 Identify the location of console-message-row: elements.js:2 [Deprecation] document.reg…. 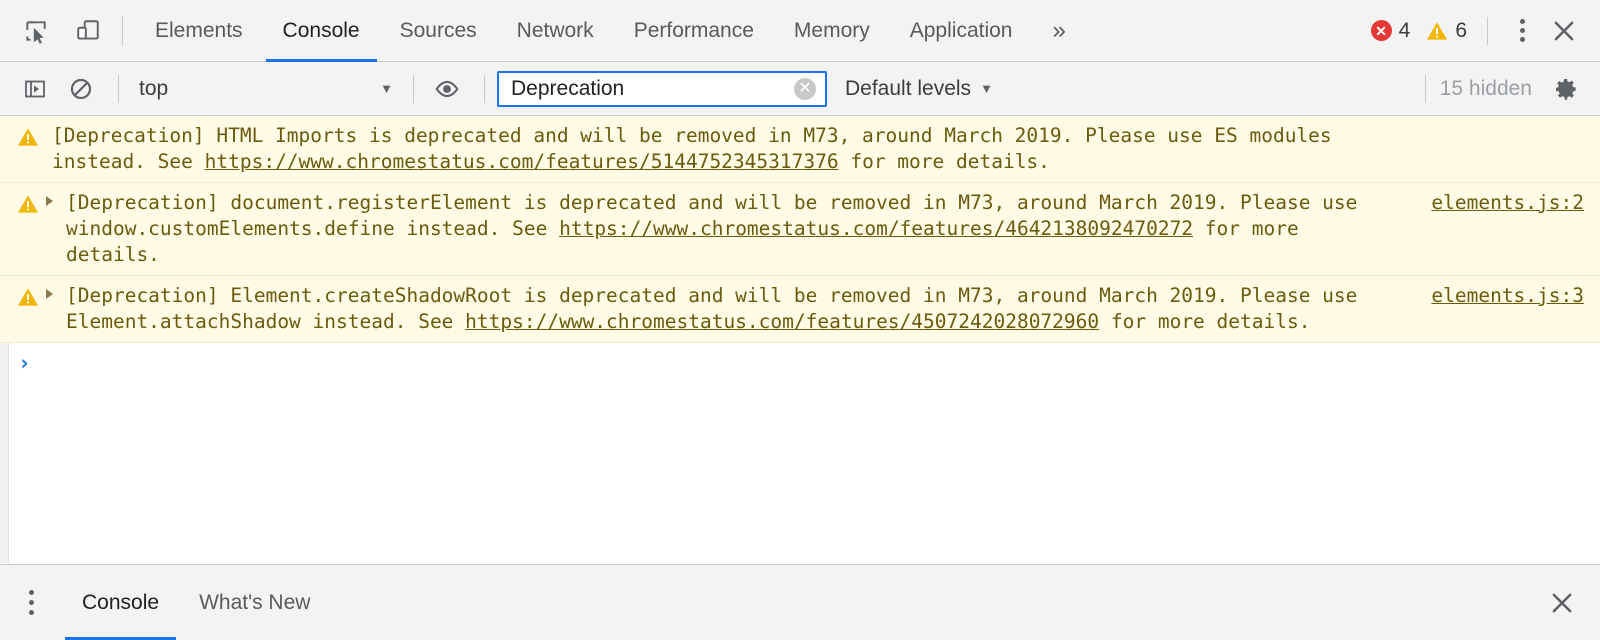
(800, 229).